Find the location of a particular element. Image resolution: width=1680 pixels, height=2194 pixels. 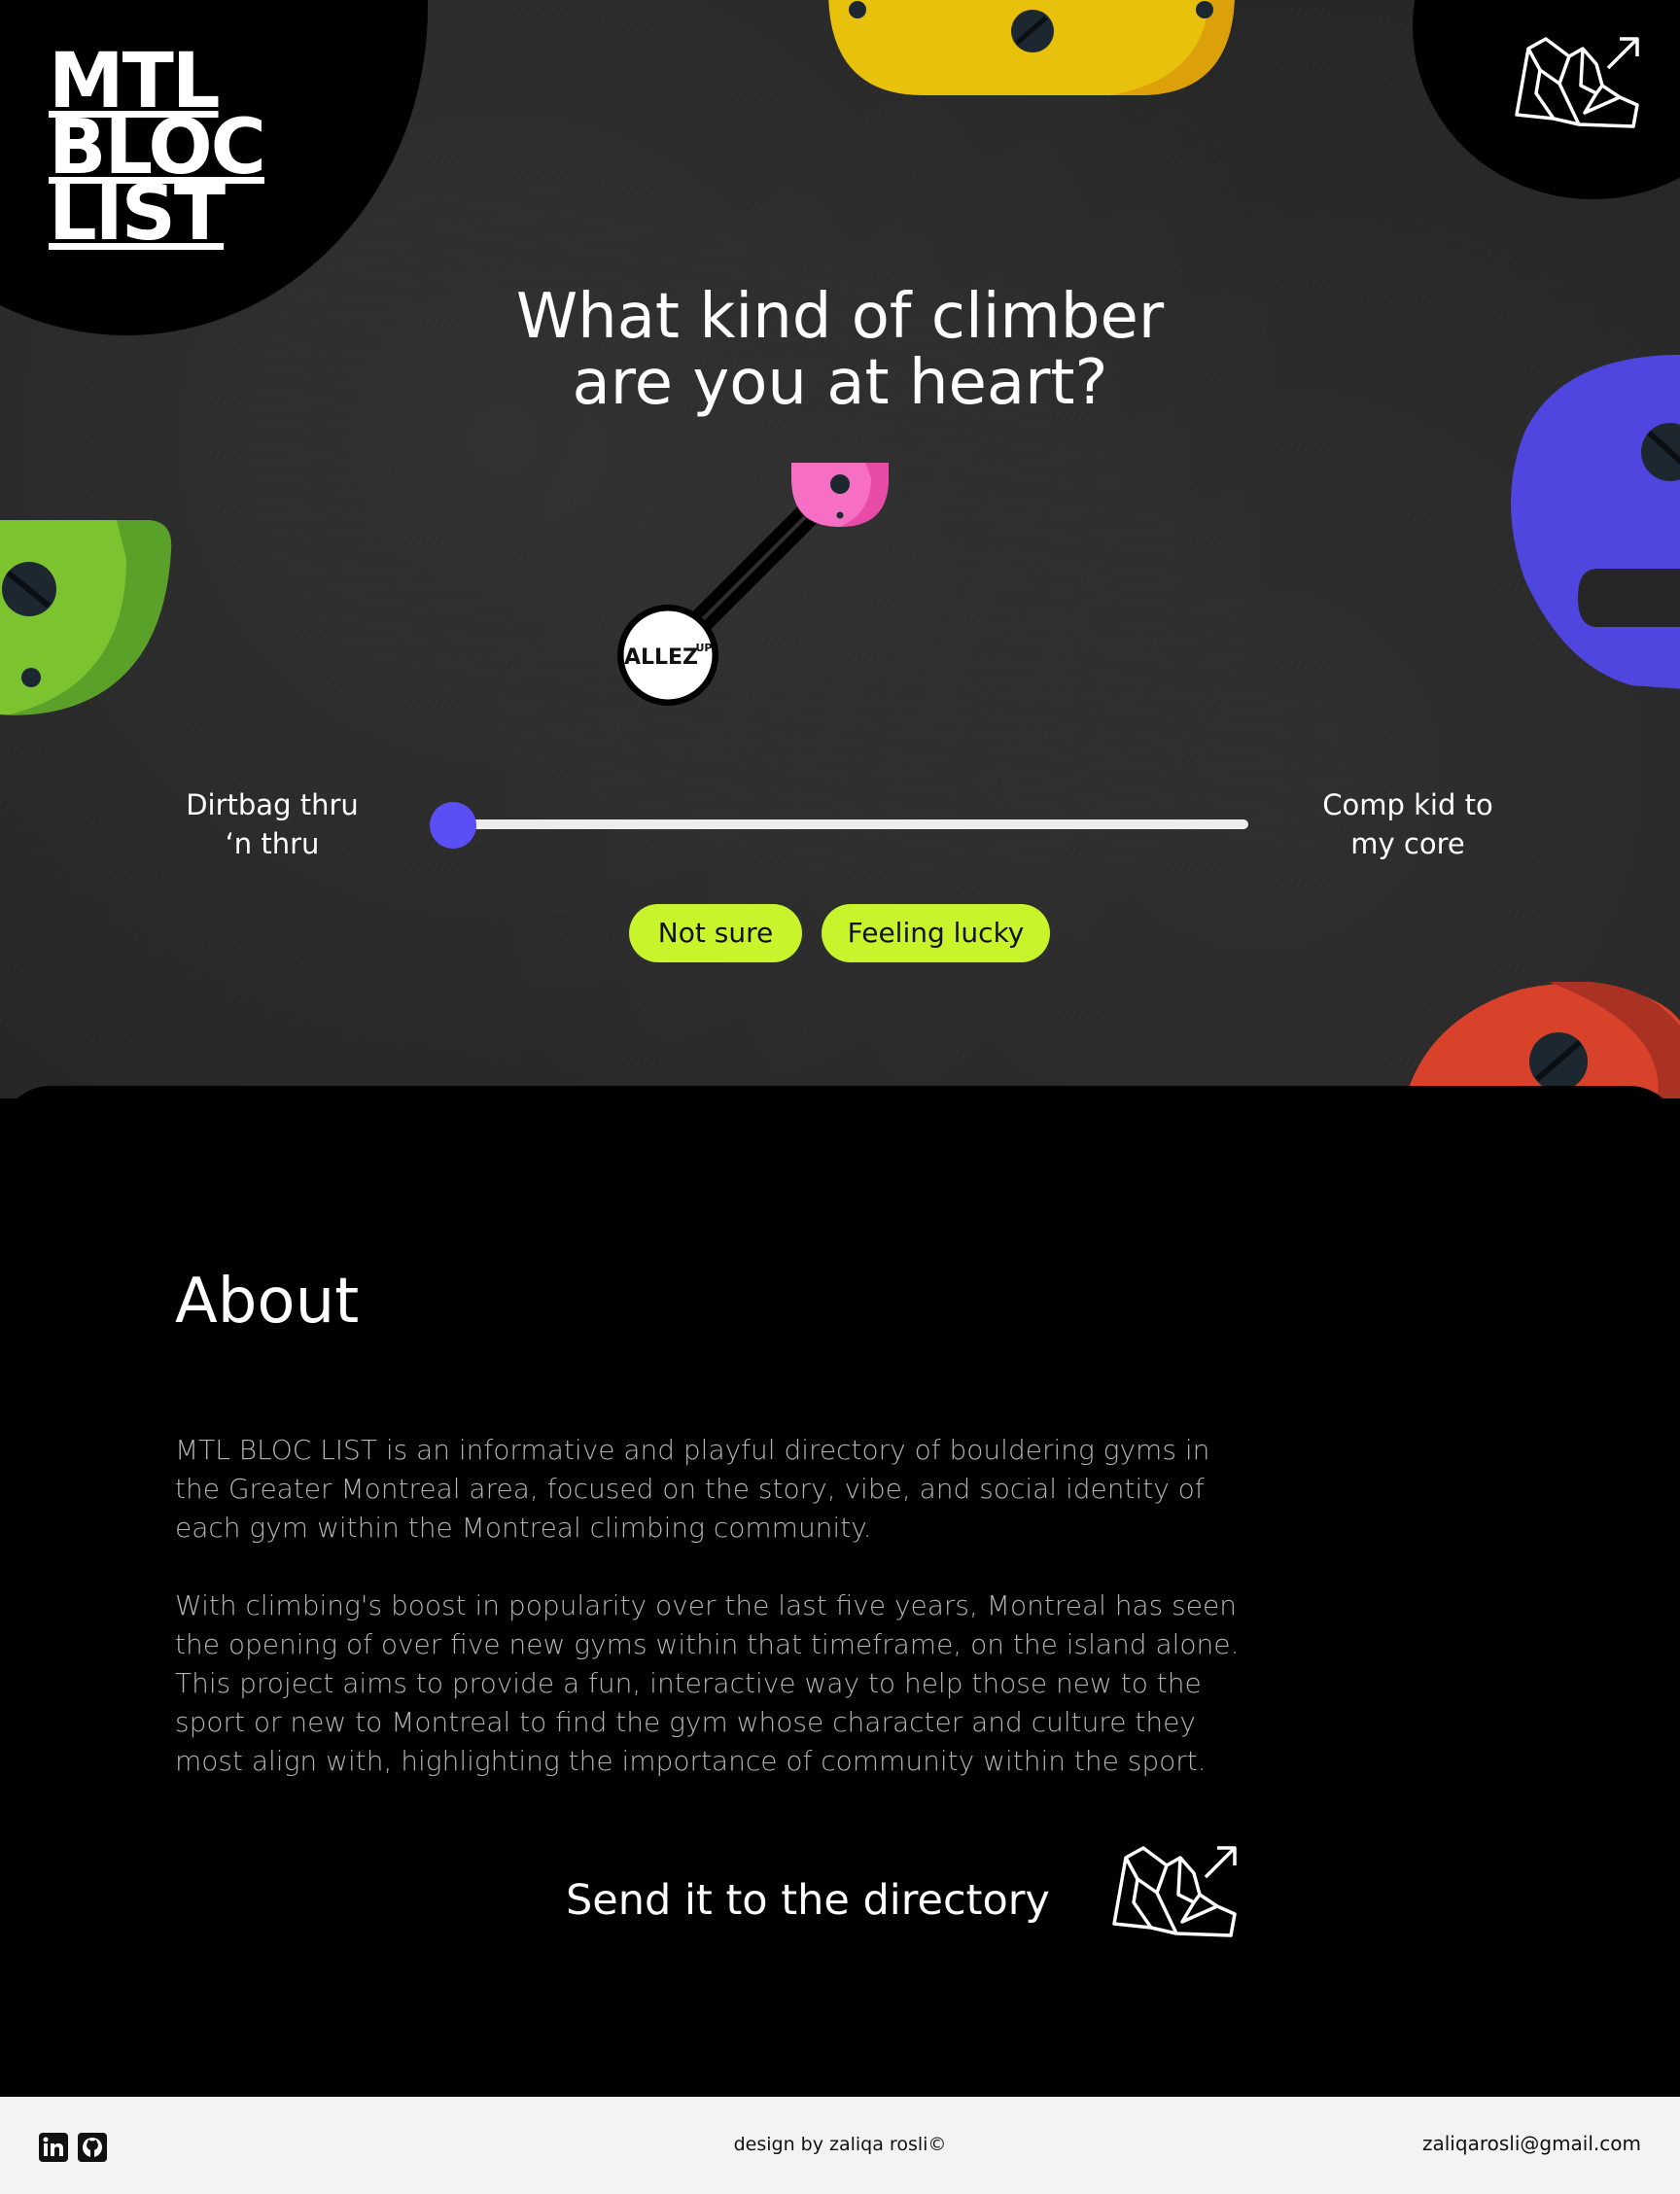

directory-cta-label: Send it to the directory is located at coordinates (808, 1900).